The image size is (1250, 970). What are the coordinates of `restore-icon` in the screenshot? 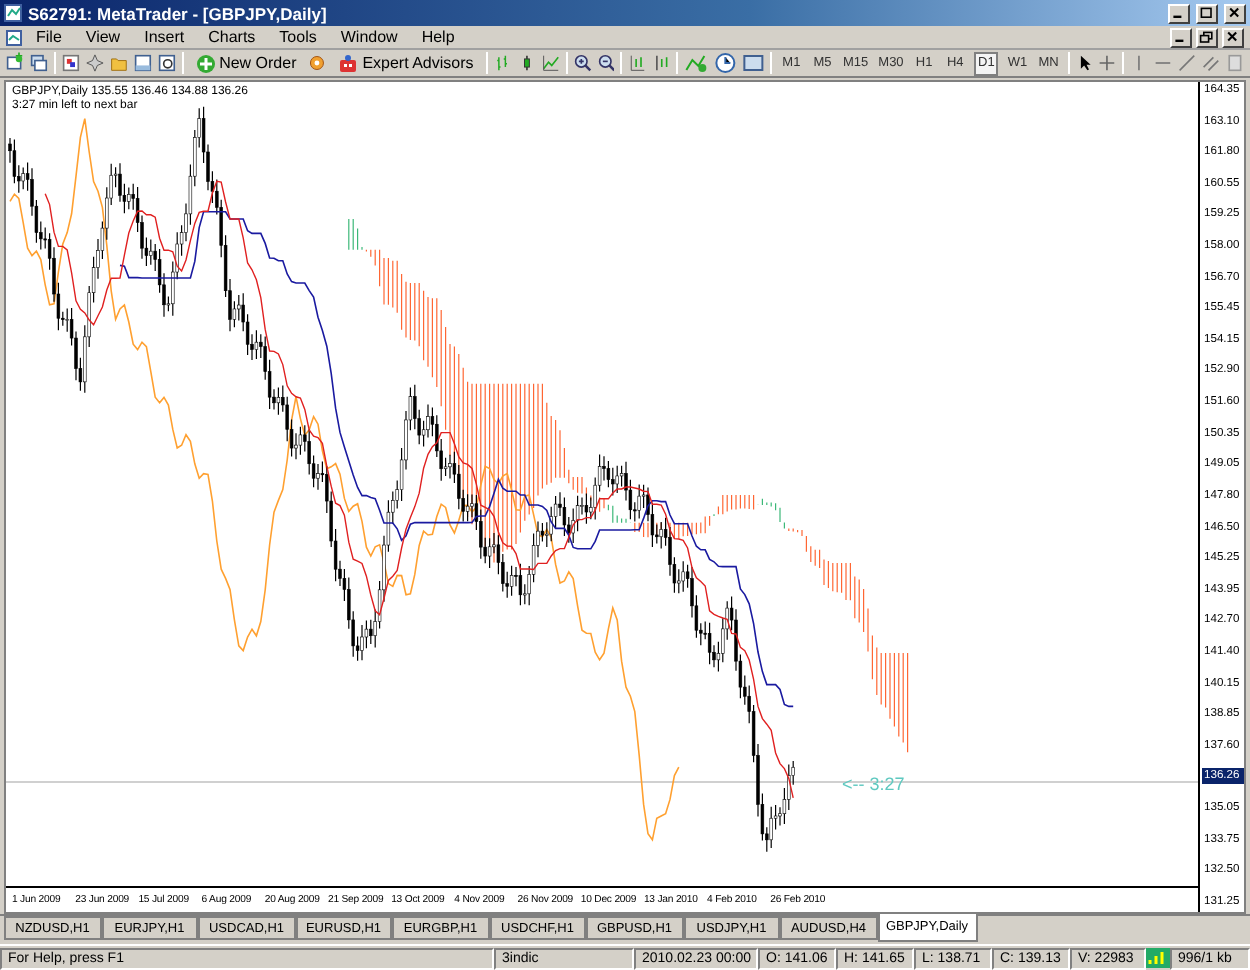 It's located at (1207, 37).